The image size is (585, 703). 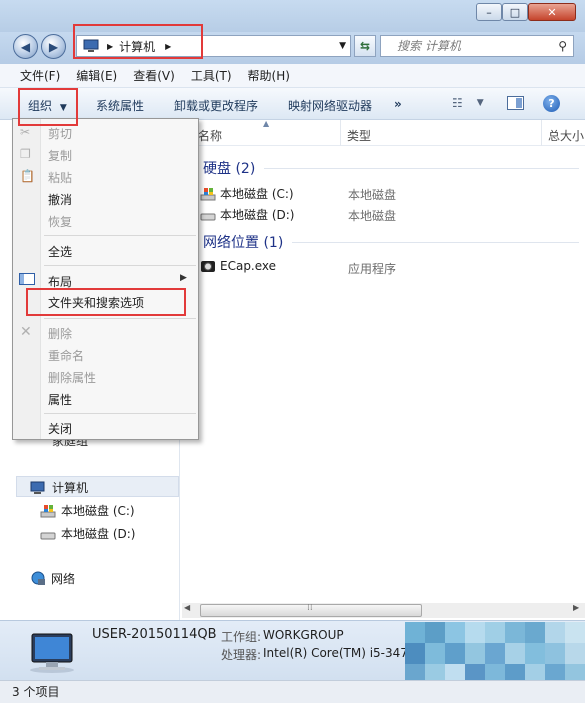 What do you see at coordinates (310, 608) in the screenshot?
I see `scrollbar-grip-icon: ⁞⁞` at bounding box center [310, 608].